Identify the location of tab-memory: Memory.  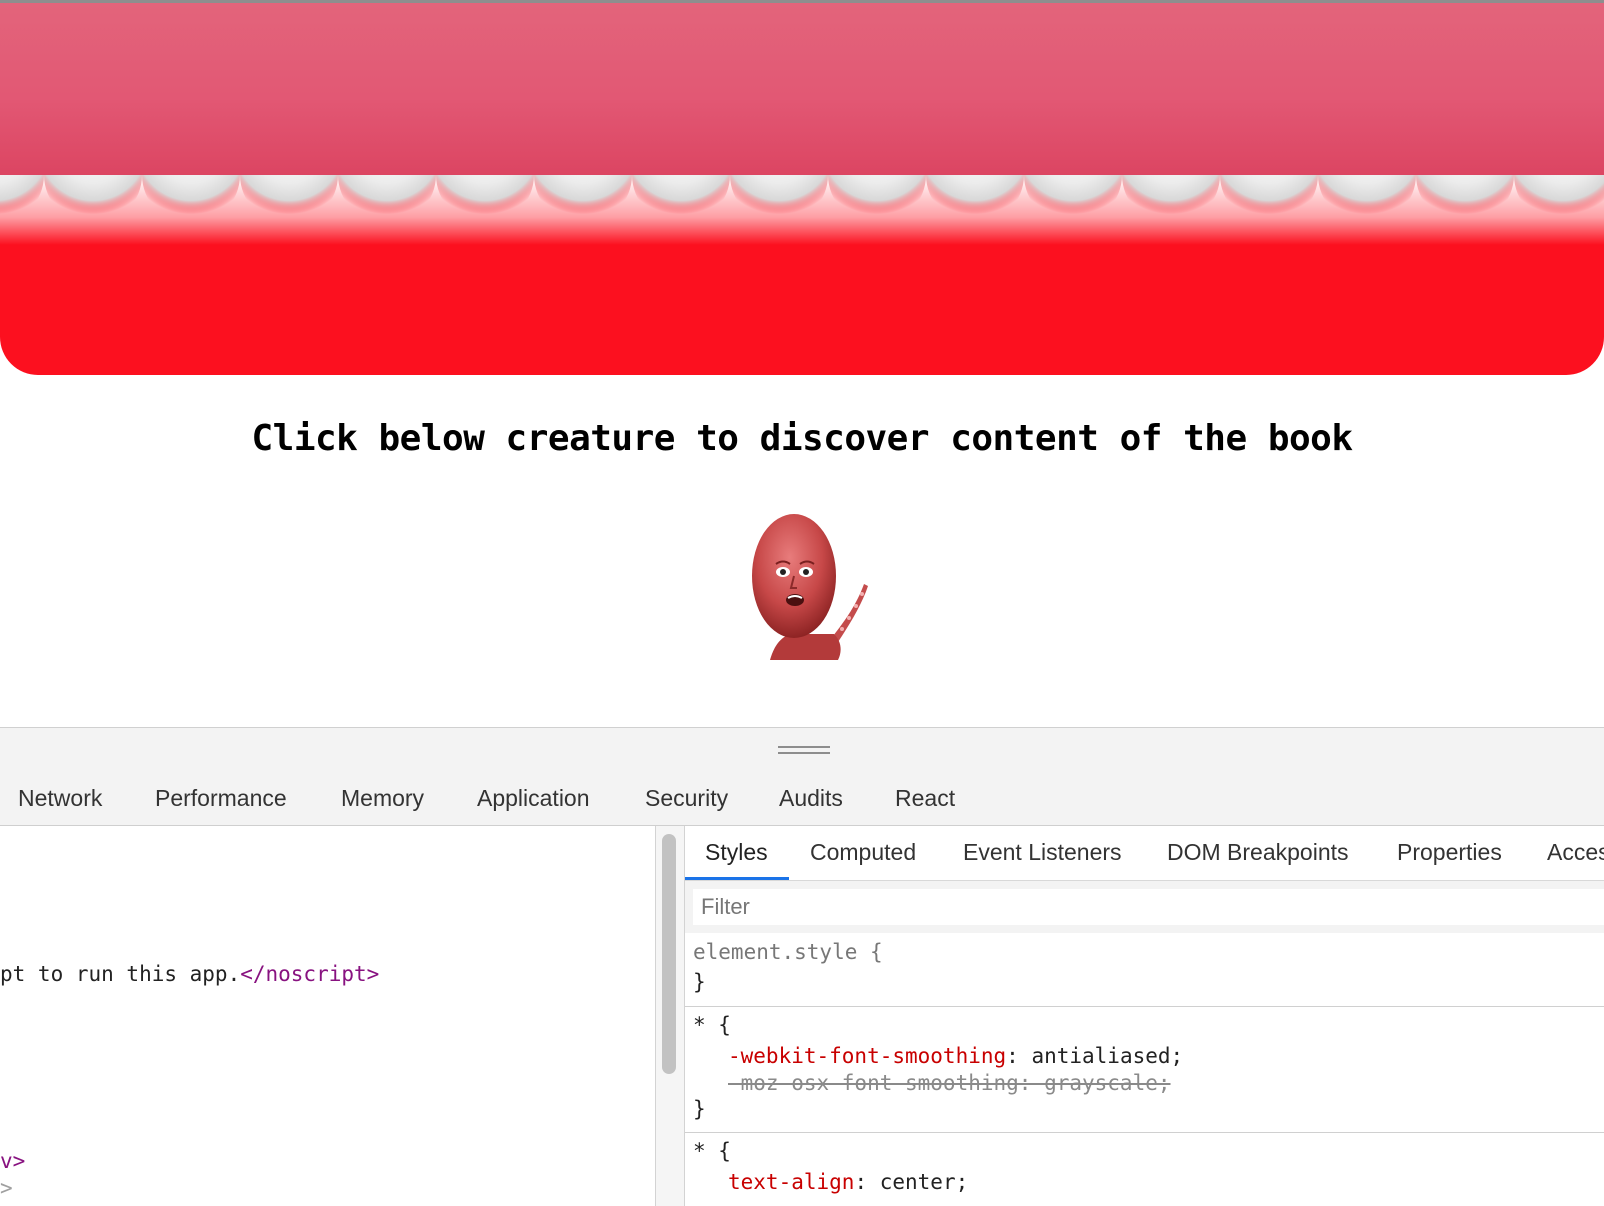
(382, 798).